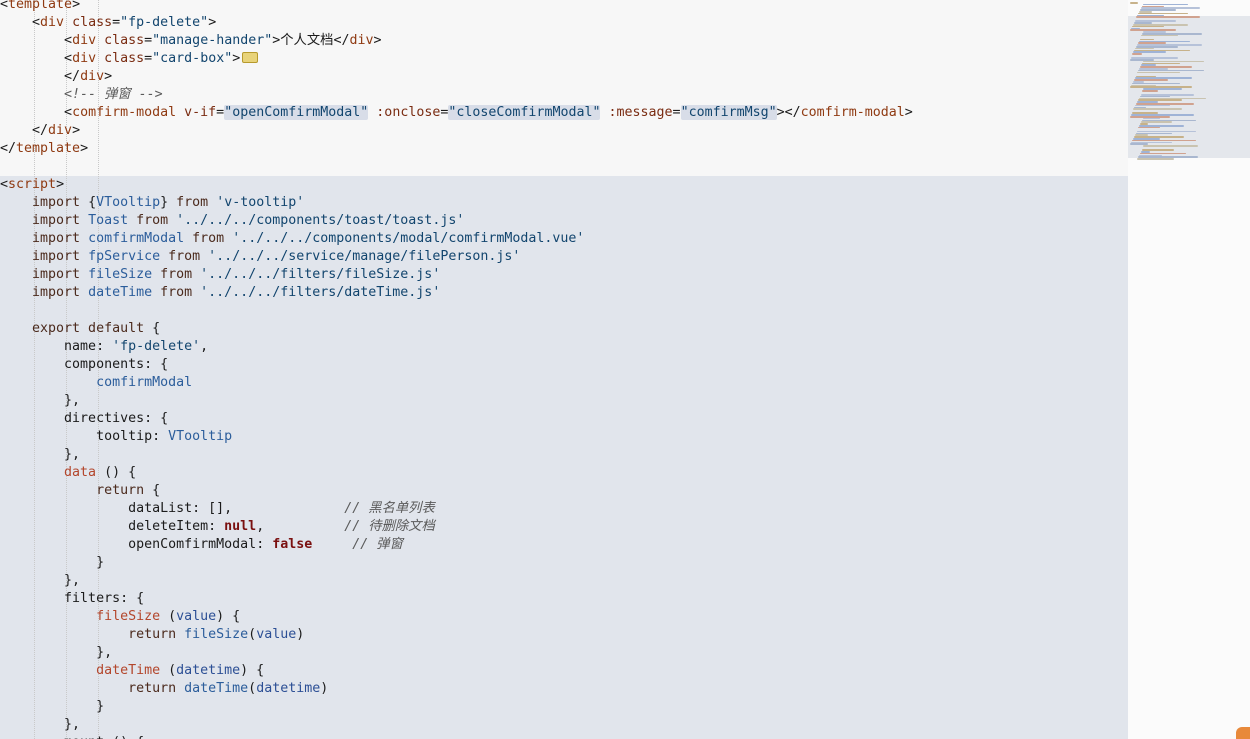 Image resolution: width=1250 pixels, height=739 pixels. I want to click on code-token: :, so click(264, 544).